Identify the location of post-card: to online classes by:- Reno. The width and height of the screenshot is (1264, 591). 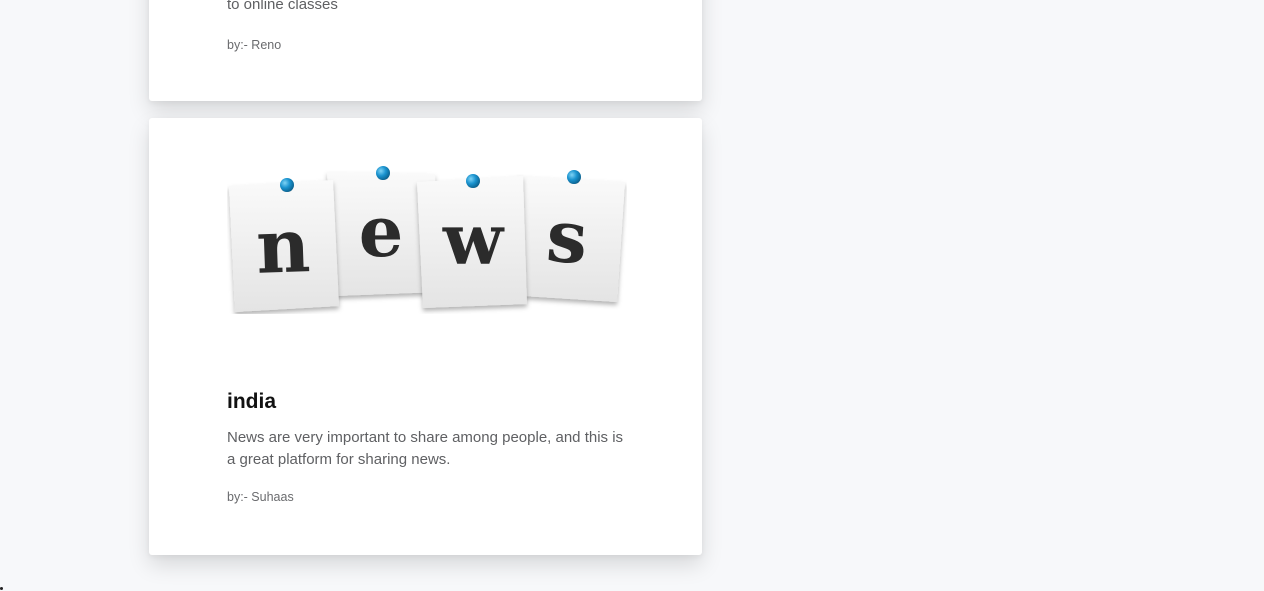
(425, 50).